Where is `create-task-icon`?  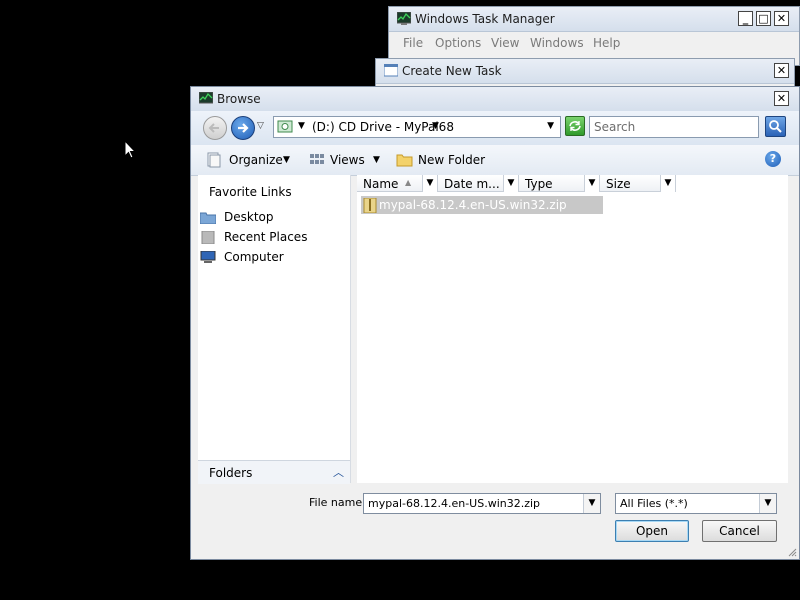 create-task-icon is located at coordinates (391, 70).